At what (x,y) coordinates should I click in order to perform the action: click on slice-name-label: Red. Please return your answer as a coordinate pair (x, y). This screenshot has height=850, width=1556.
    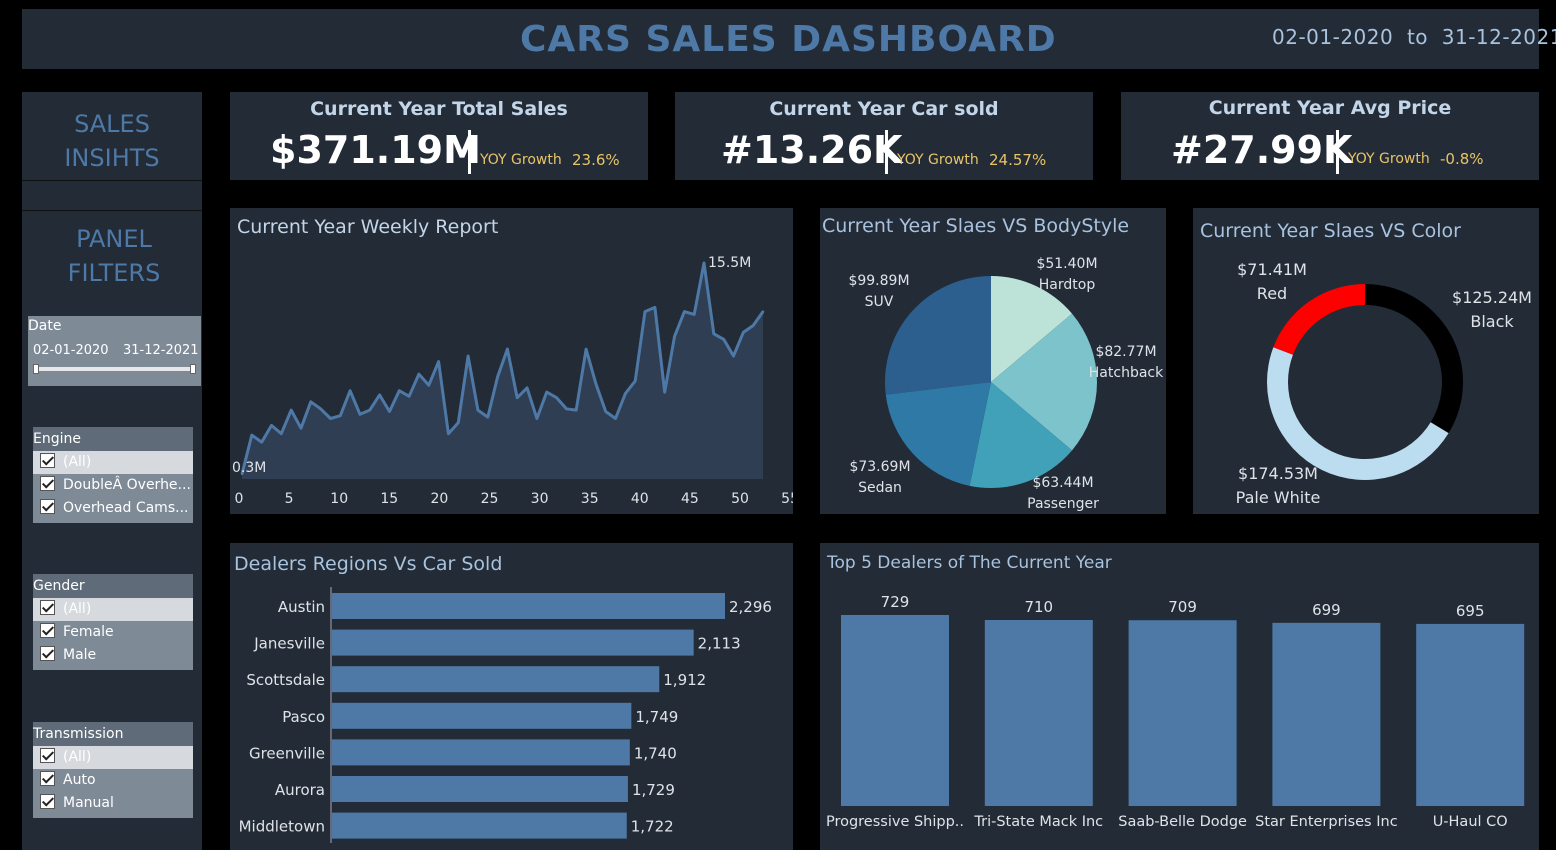
    Looking at the image, I should click on (1272, 293).